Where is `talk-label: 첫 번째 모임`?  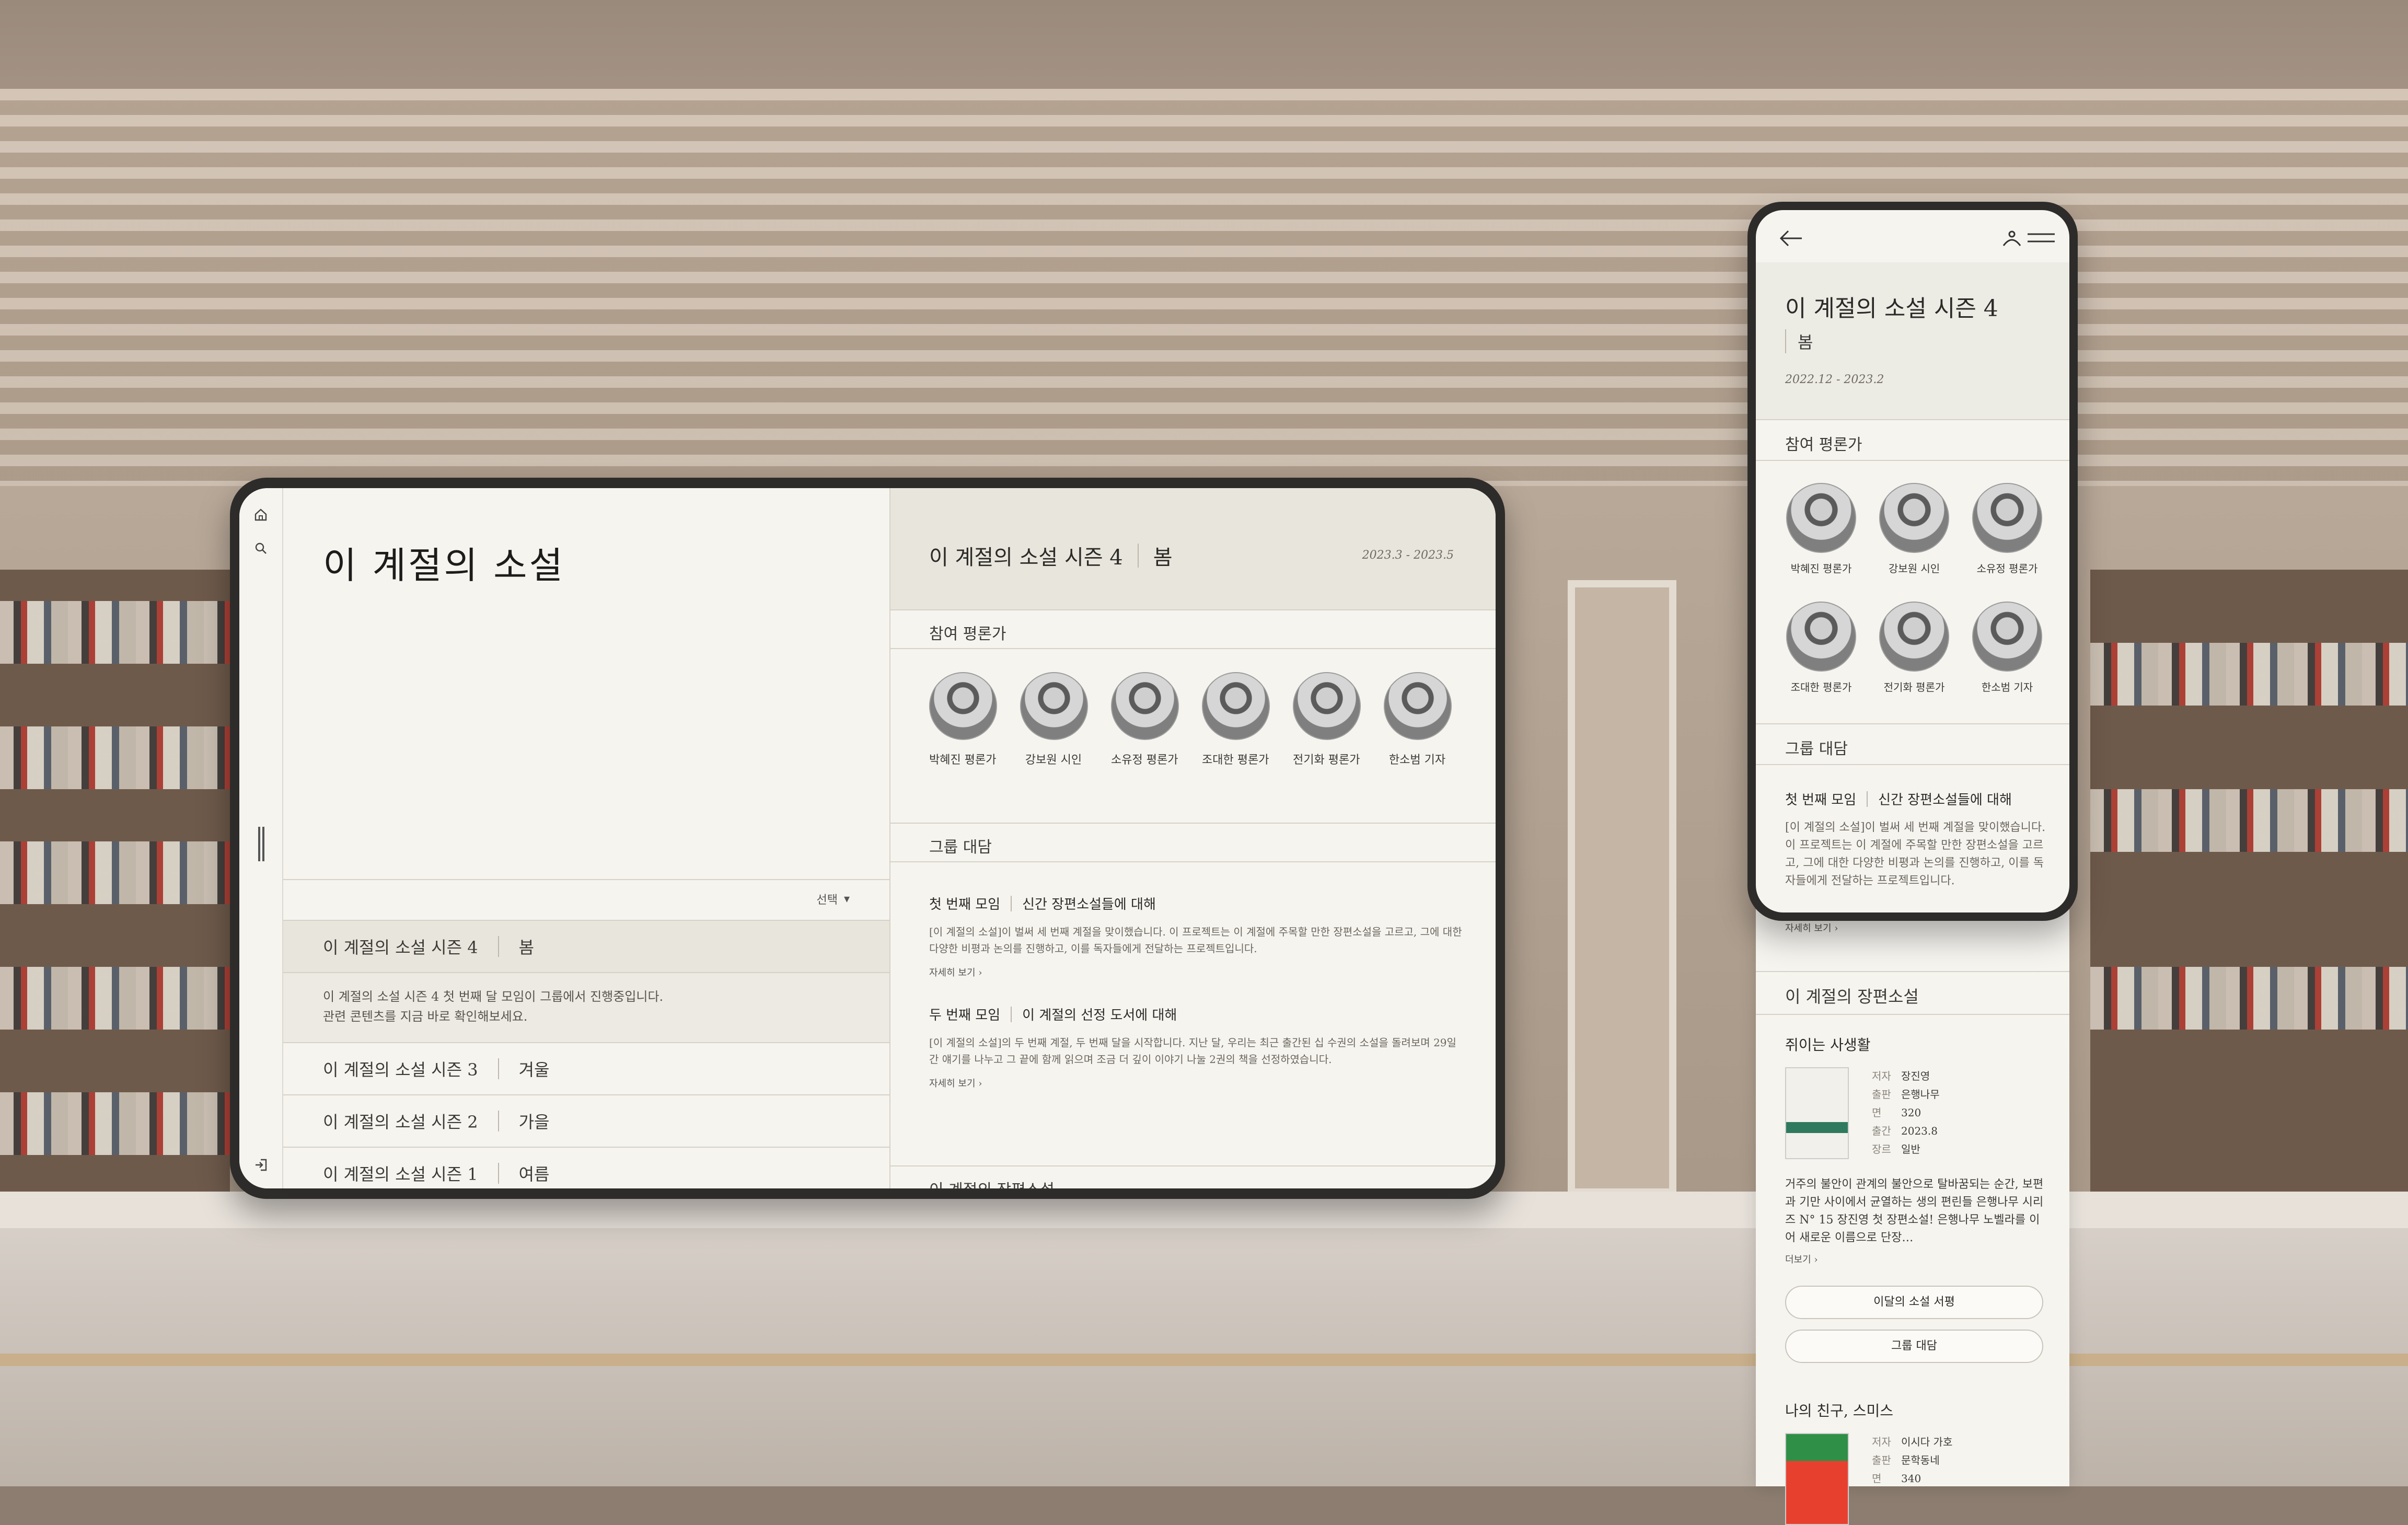
talk-label: 첫 번째 모임 is located at coordinates (1821, 800).